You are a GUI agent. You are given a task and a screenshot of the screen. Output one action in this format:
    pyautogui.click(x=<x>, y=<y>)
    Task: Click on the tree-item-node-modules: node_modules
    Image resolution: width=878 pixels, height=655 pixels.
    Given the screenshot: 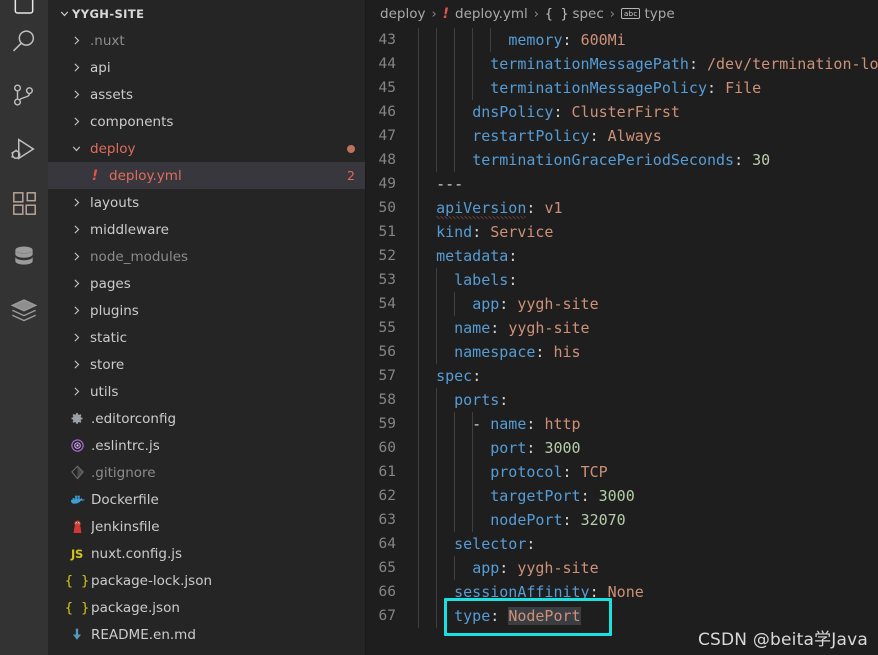 What is the action you would take?
    pyautogui.click(x=206, y=256)
    